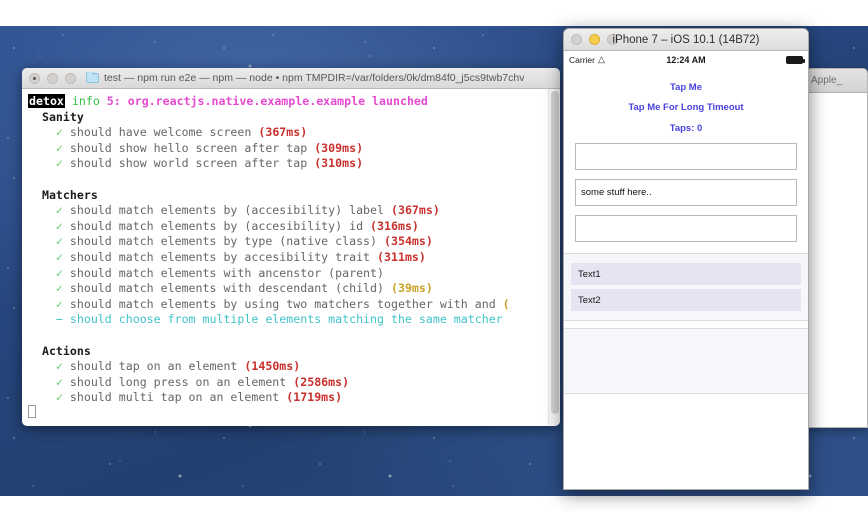  Describe the element at coordinates (339, 147) in the screenshot. I see `test-duration: (309ms)` at that location.